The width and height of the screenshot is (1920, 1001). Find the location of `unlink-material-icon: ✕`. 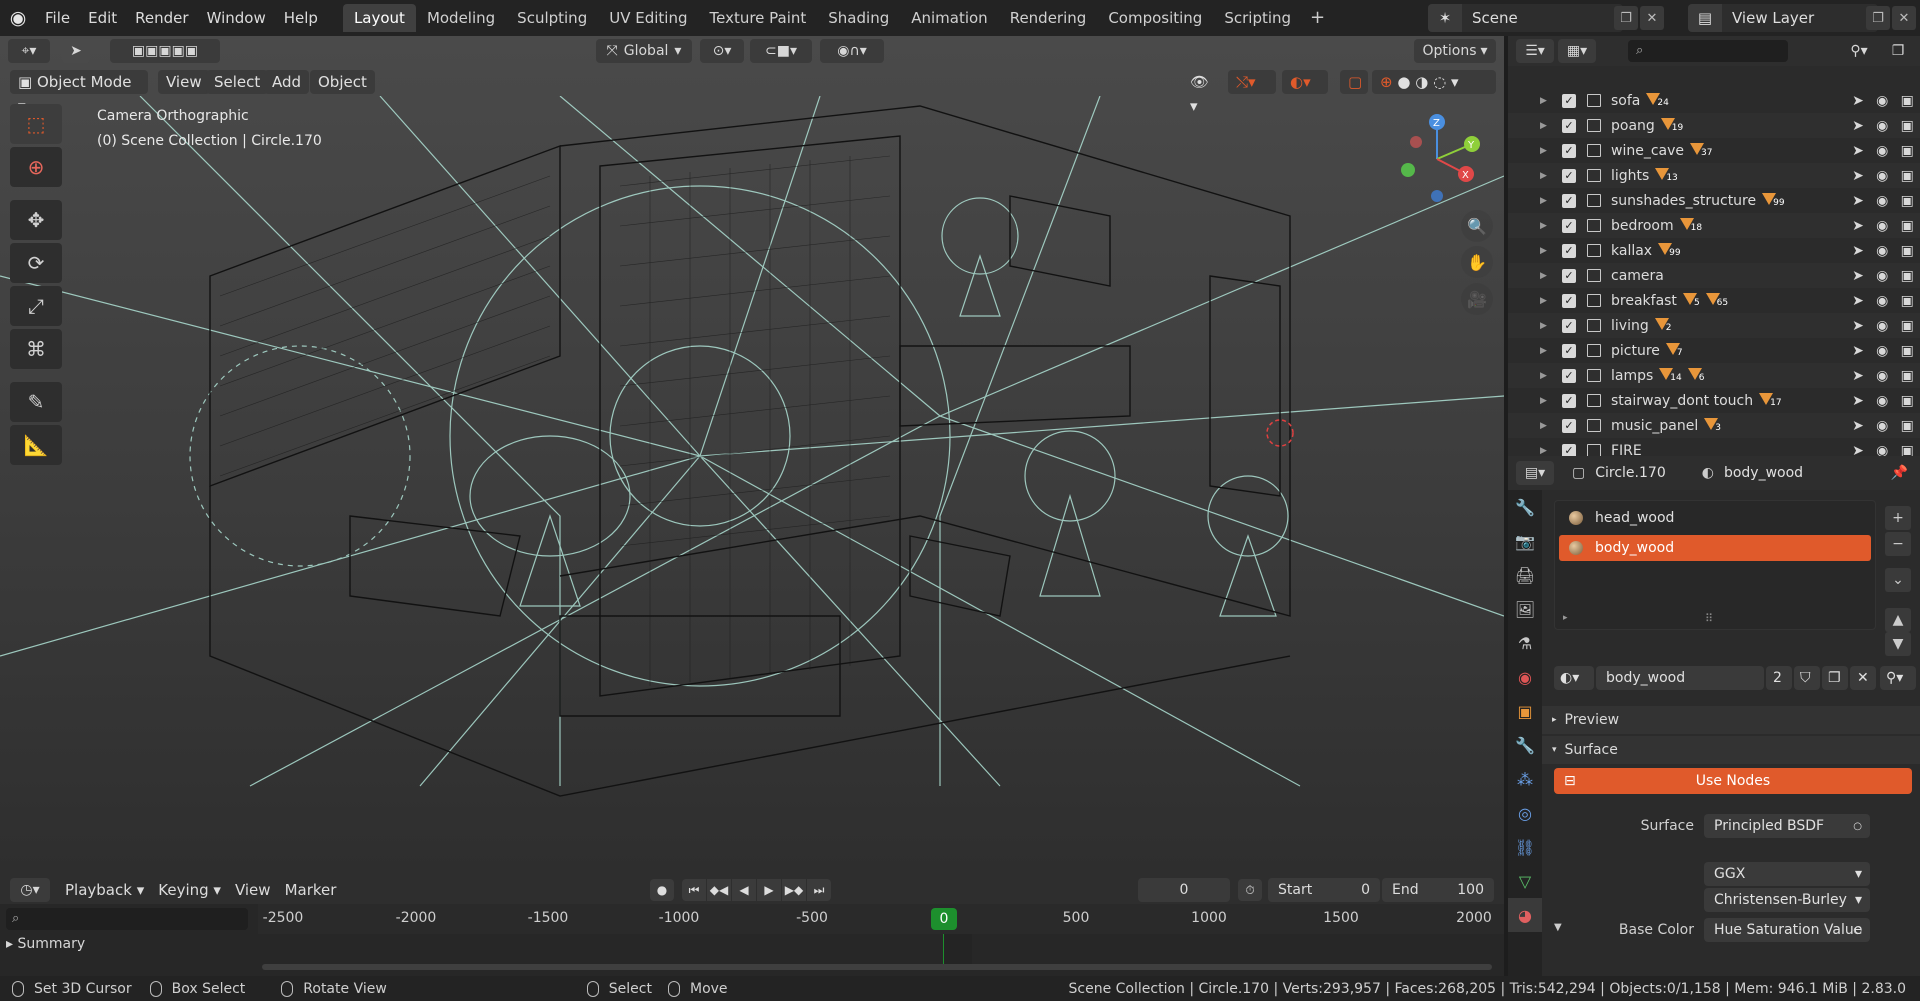

unlink-material-icon: ✕ is located at coordinates (1863, 678).